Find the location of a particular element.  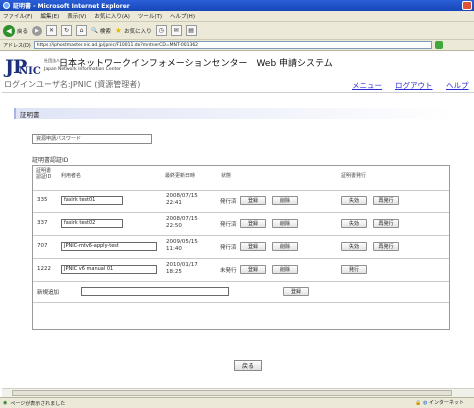

menu-help: ヘルプ(H) is located at coordinates (182, 16).